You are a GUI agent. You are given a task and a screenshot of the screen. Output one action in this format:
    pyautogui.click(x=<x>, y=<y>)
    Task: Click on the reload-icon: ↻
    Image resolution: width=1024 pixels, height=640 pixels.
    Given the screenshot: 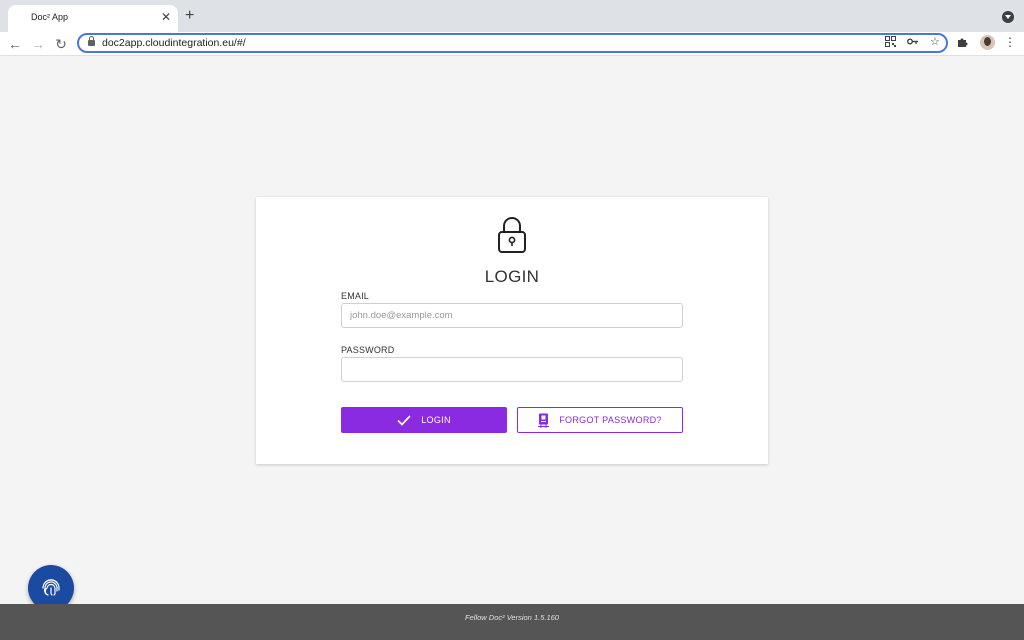 What is the action you would take?
    pyautogui.click(x=61, y=44)
    